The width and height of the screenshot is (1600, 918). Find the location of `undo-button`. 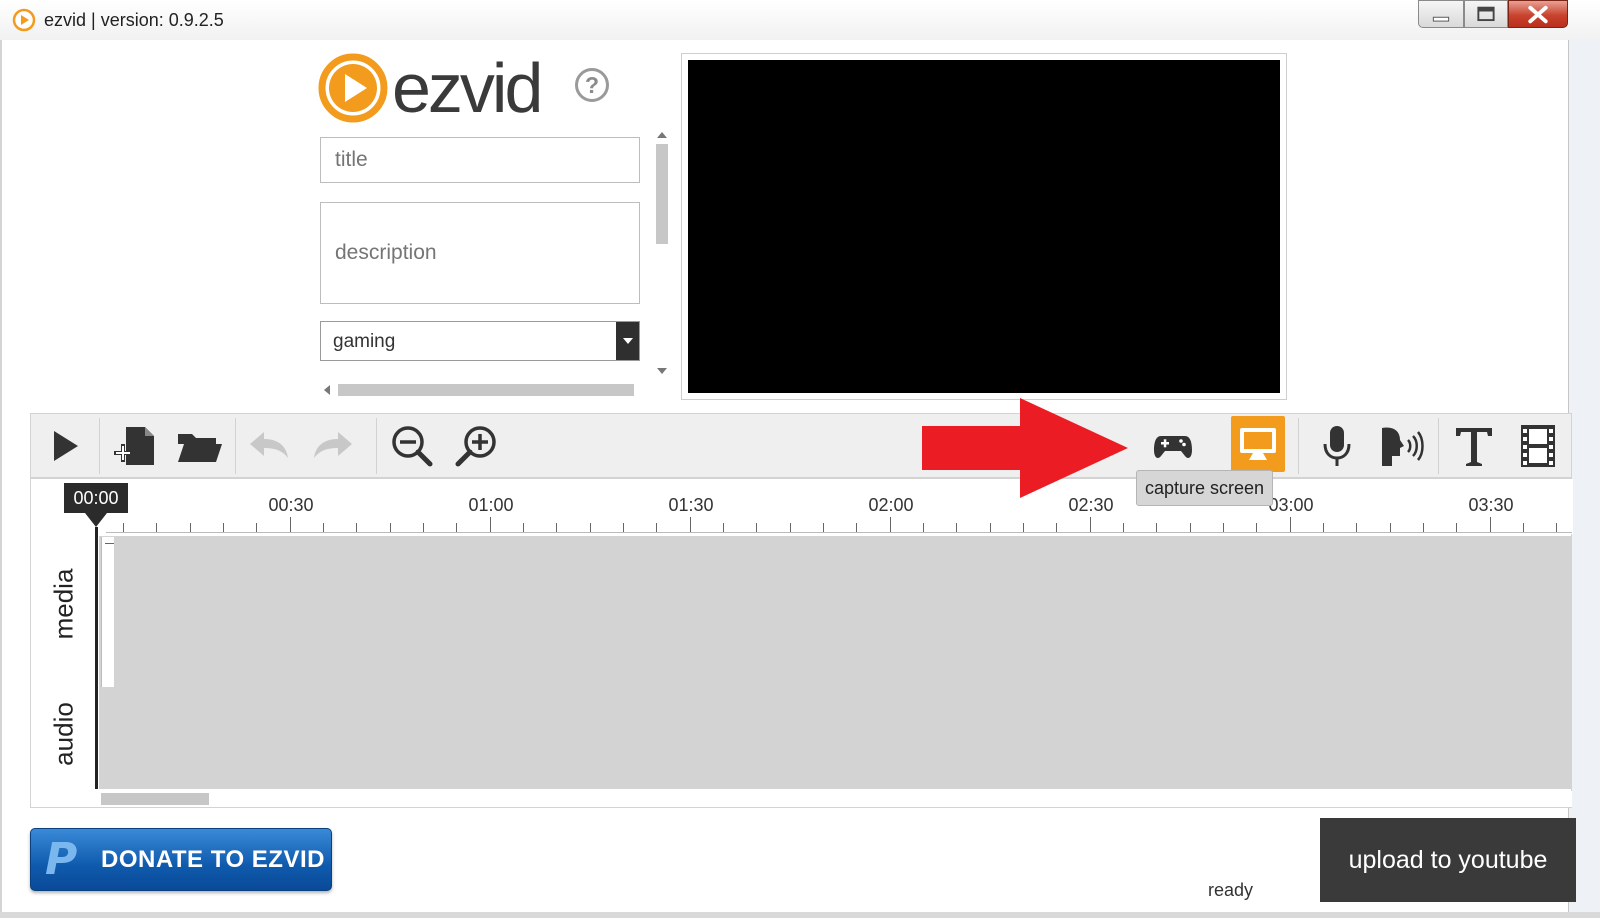

undo-button is located at coordinates (269, 446).